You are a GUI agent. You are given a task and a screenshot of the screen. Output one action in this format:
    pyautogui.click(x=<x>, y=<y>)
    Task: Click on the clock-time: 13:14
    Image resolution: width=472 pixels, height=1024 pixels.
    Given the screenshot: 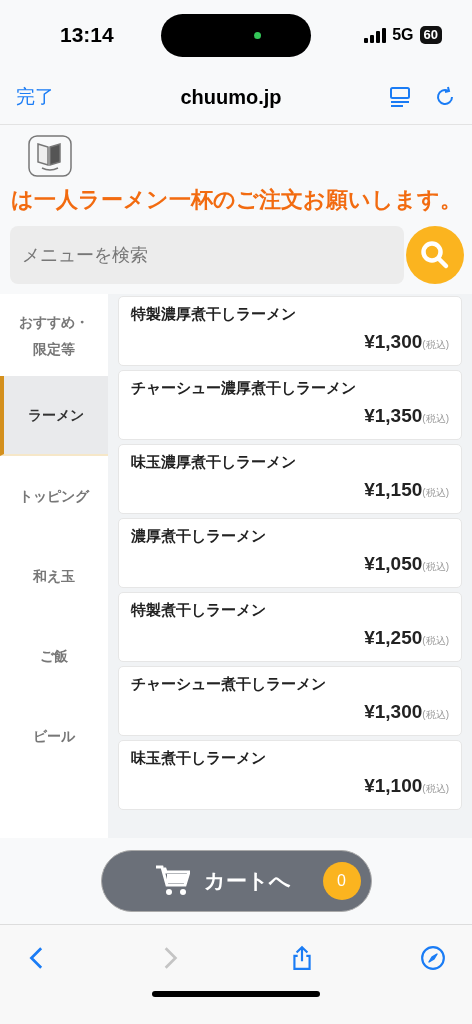 What is the action you would take?
    pyautogui.click(x=87, y=35)
    